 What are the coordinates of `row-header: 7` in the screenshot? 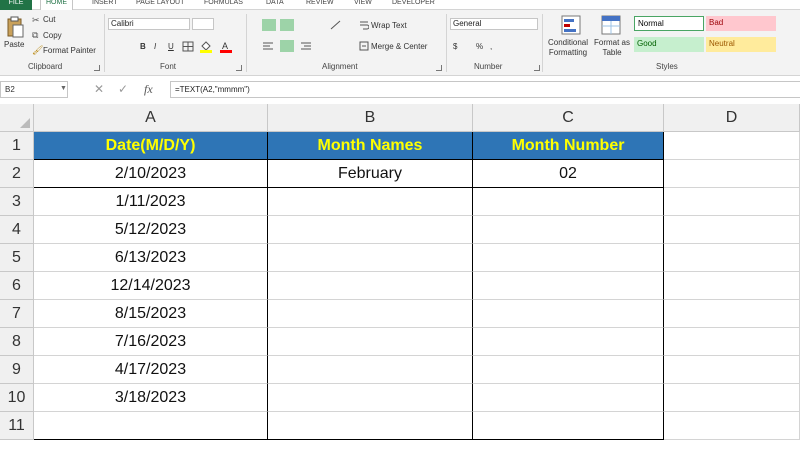 It's located at (17, 314).